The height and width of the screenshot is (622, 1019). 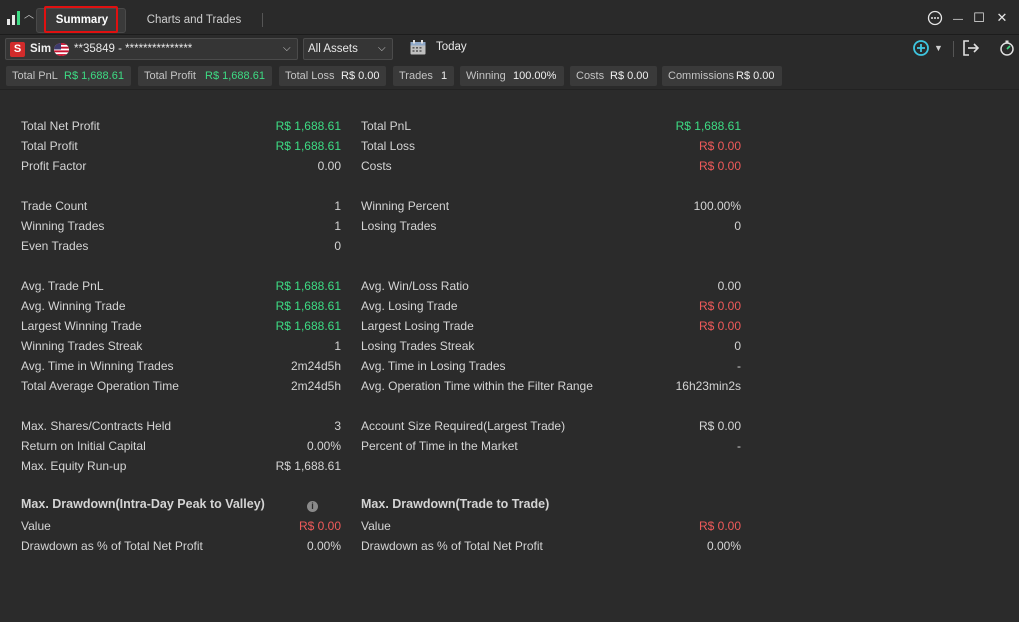 I want to click on chevron-up-icon: ︿, so click(x=29, y=16).